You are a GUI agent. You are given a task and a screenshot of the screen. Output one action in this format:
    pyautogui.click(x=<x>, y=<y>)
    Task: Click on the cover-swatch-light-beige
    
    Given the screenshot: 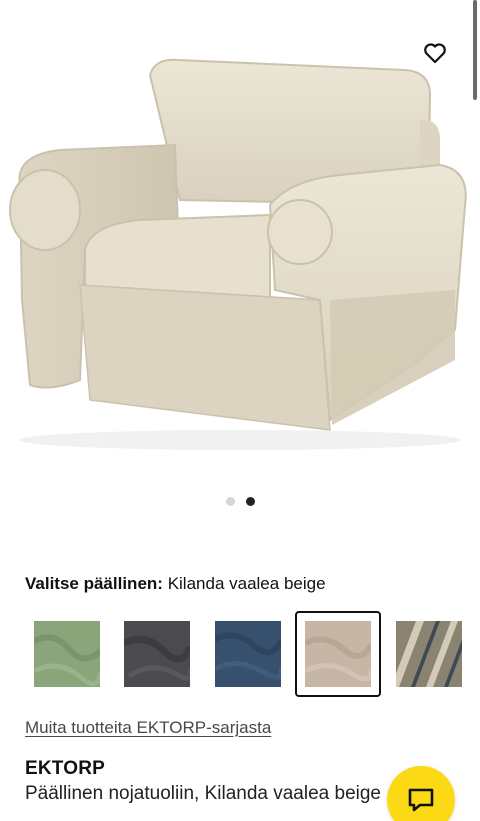 What is the action you would take?
    pyautogui.click(x=338, y=654)
    